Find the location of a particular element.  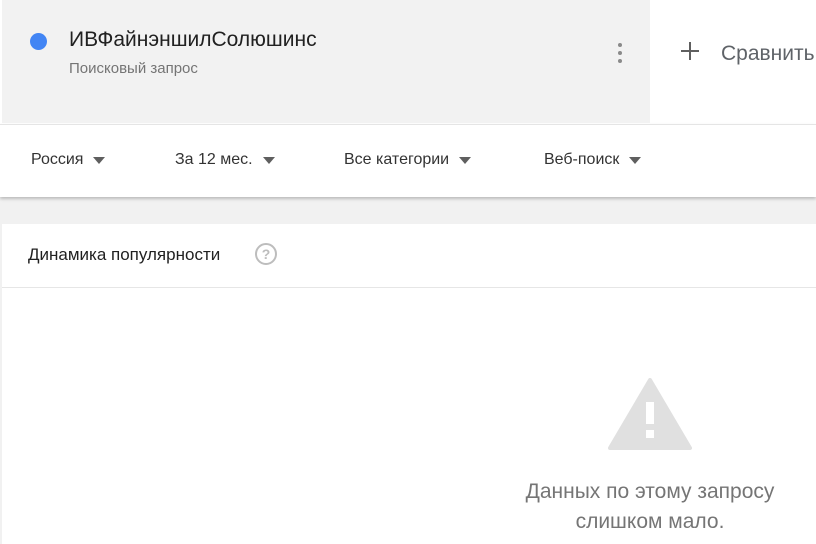

help-icon: ? is located at coordinates (266, 254).